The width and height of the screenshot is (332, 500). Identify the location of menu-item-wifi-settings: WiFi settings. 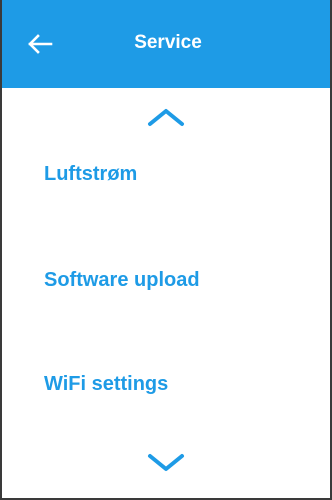
(106, 384).